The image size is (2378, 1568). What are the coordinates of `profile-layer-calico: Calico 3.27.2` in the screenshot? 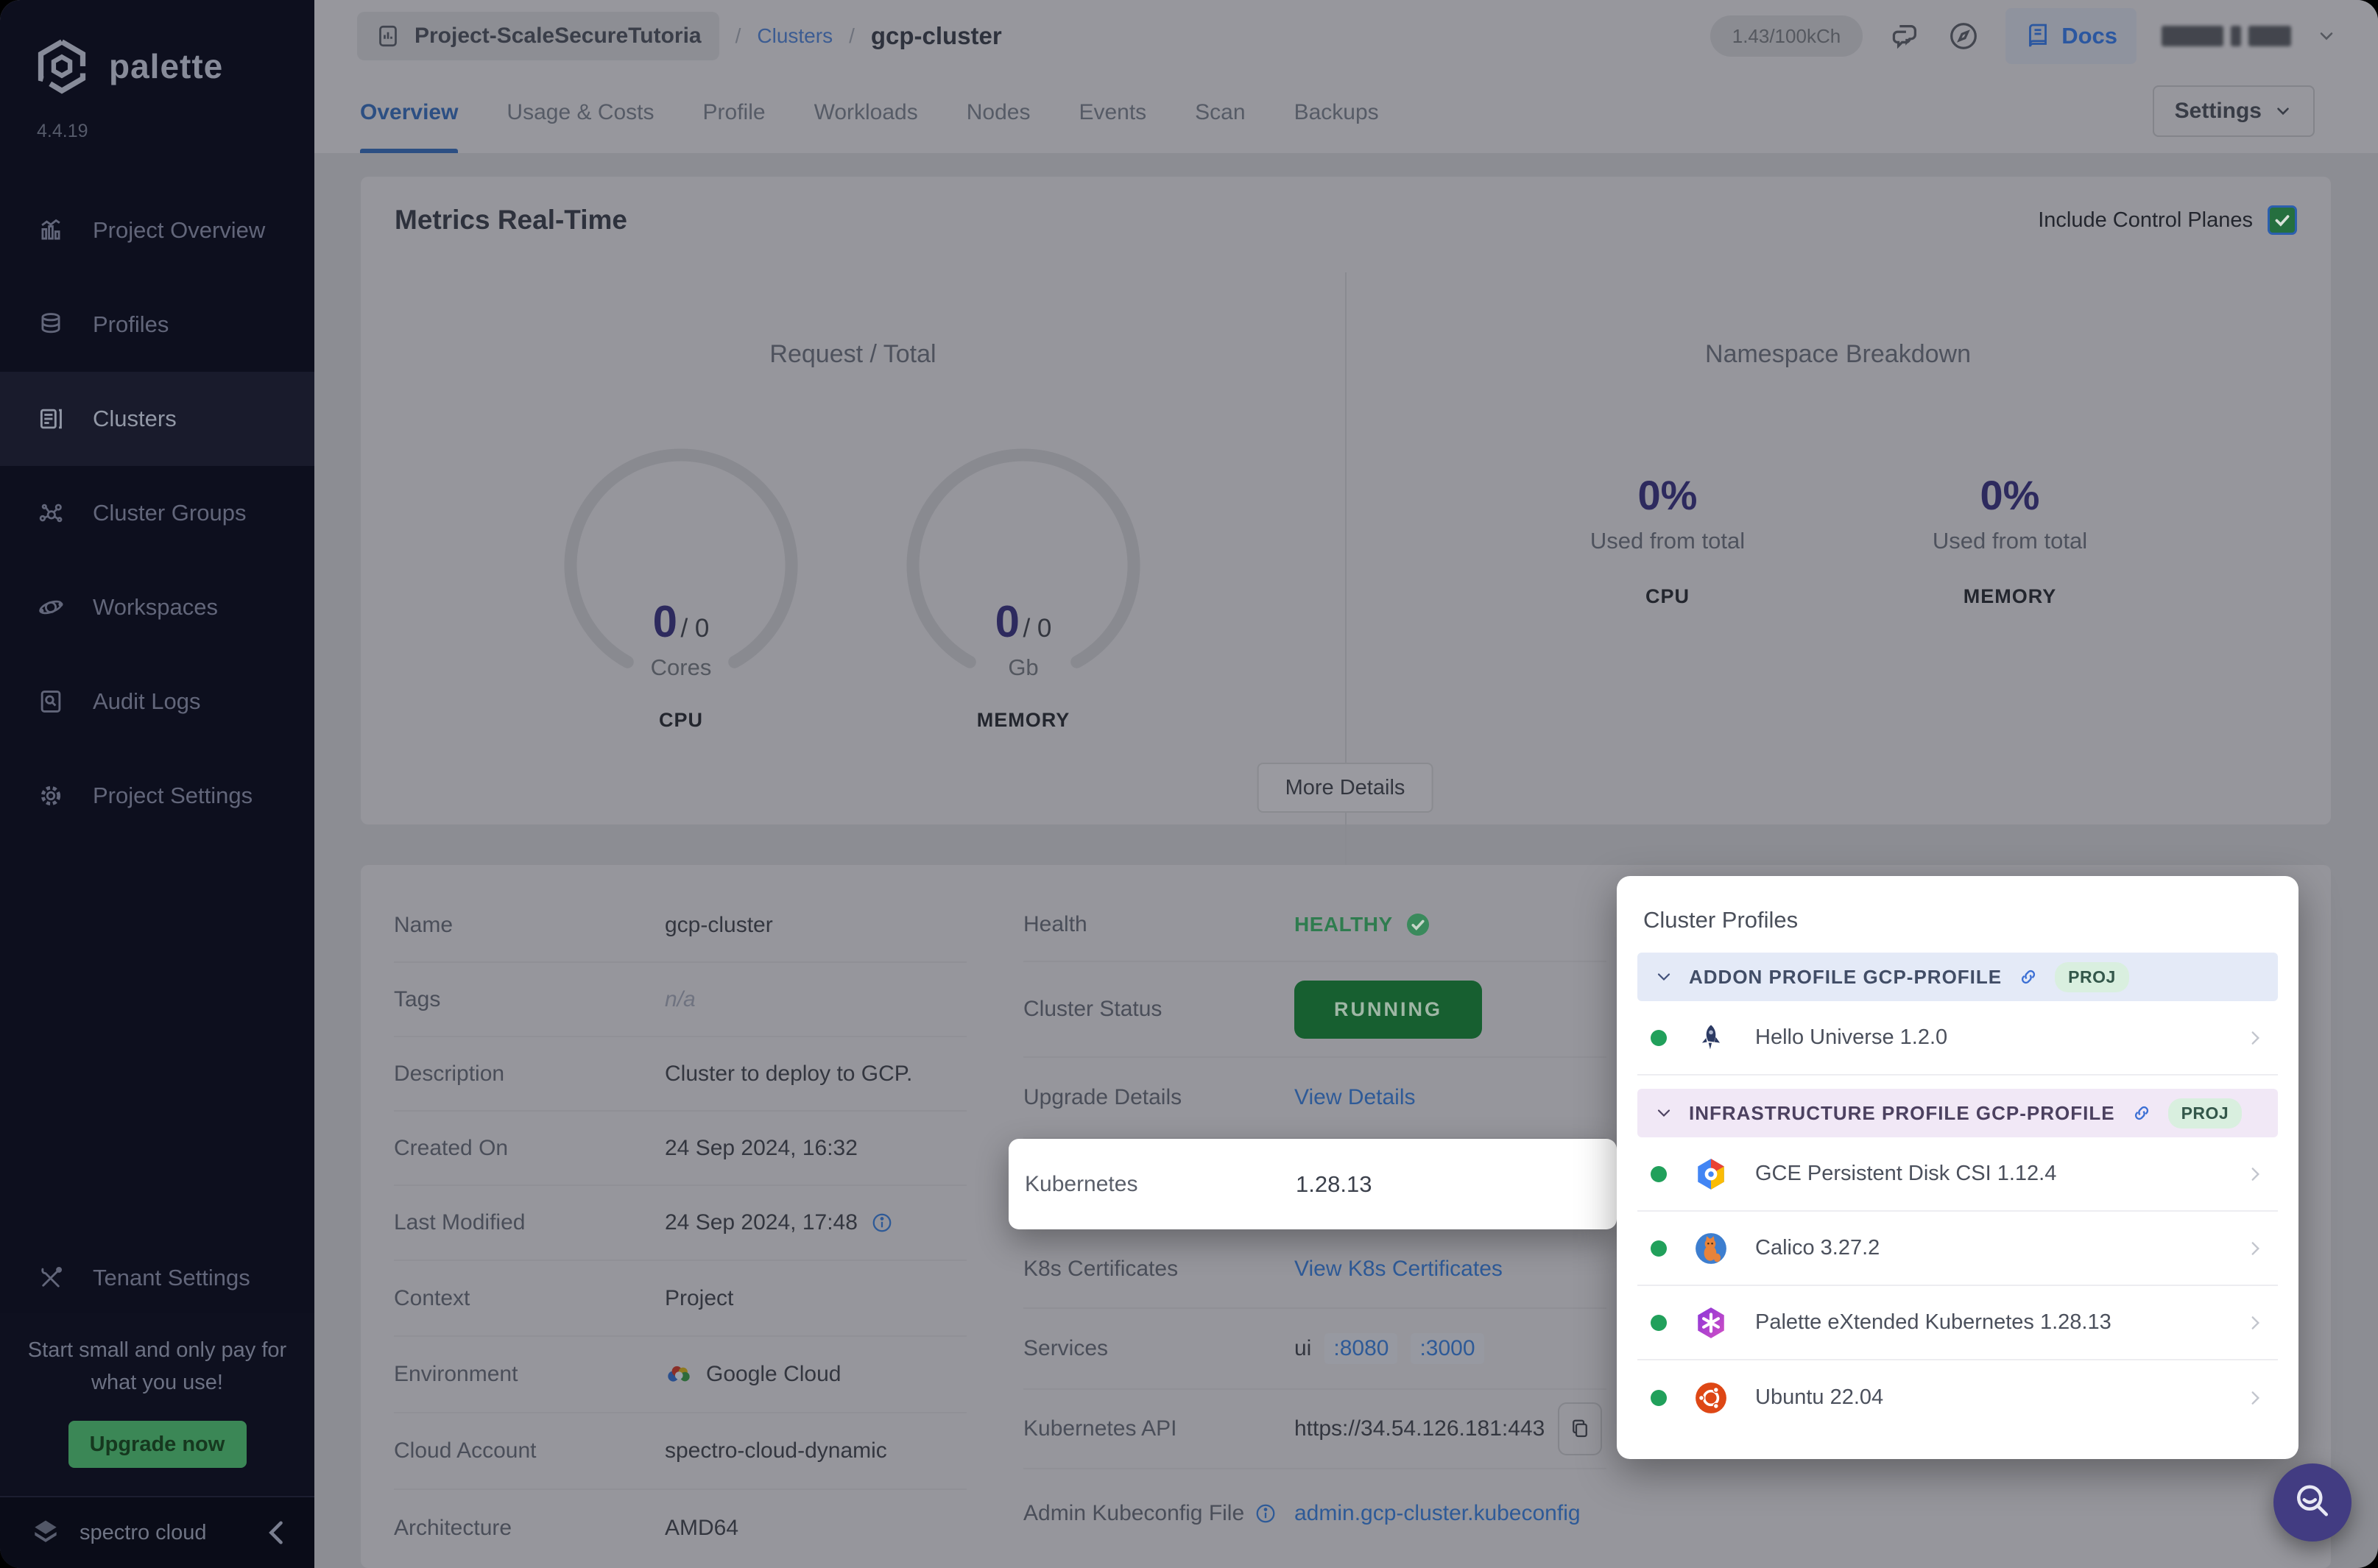 It's located at (1957, 1249).